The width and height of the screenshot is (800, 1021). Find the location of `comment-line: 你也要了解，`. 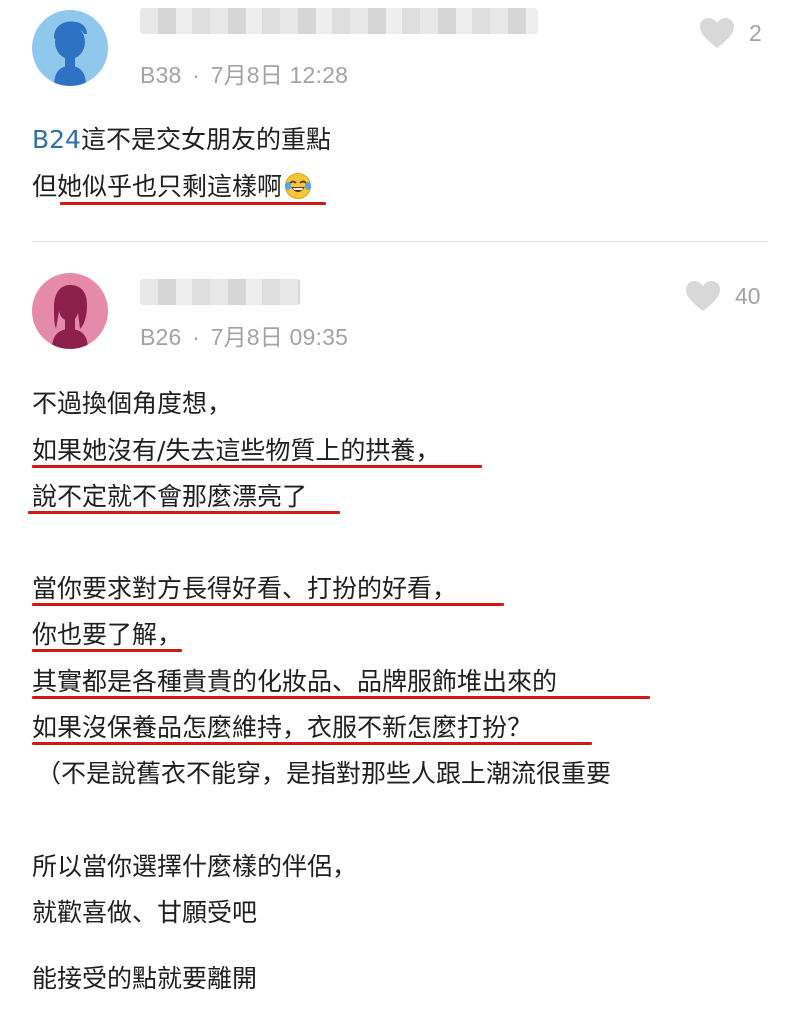

comment-line: 你也要了解， is located at coordinates (107, 634).